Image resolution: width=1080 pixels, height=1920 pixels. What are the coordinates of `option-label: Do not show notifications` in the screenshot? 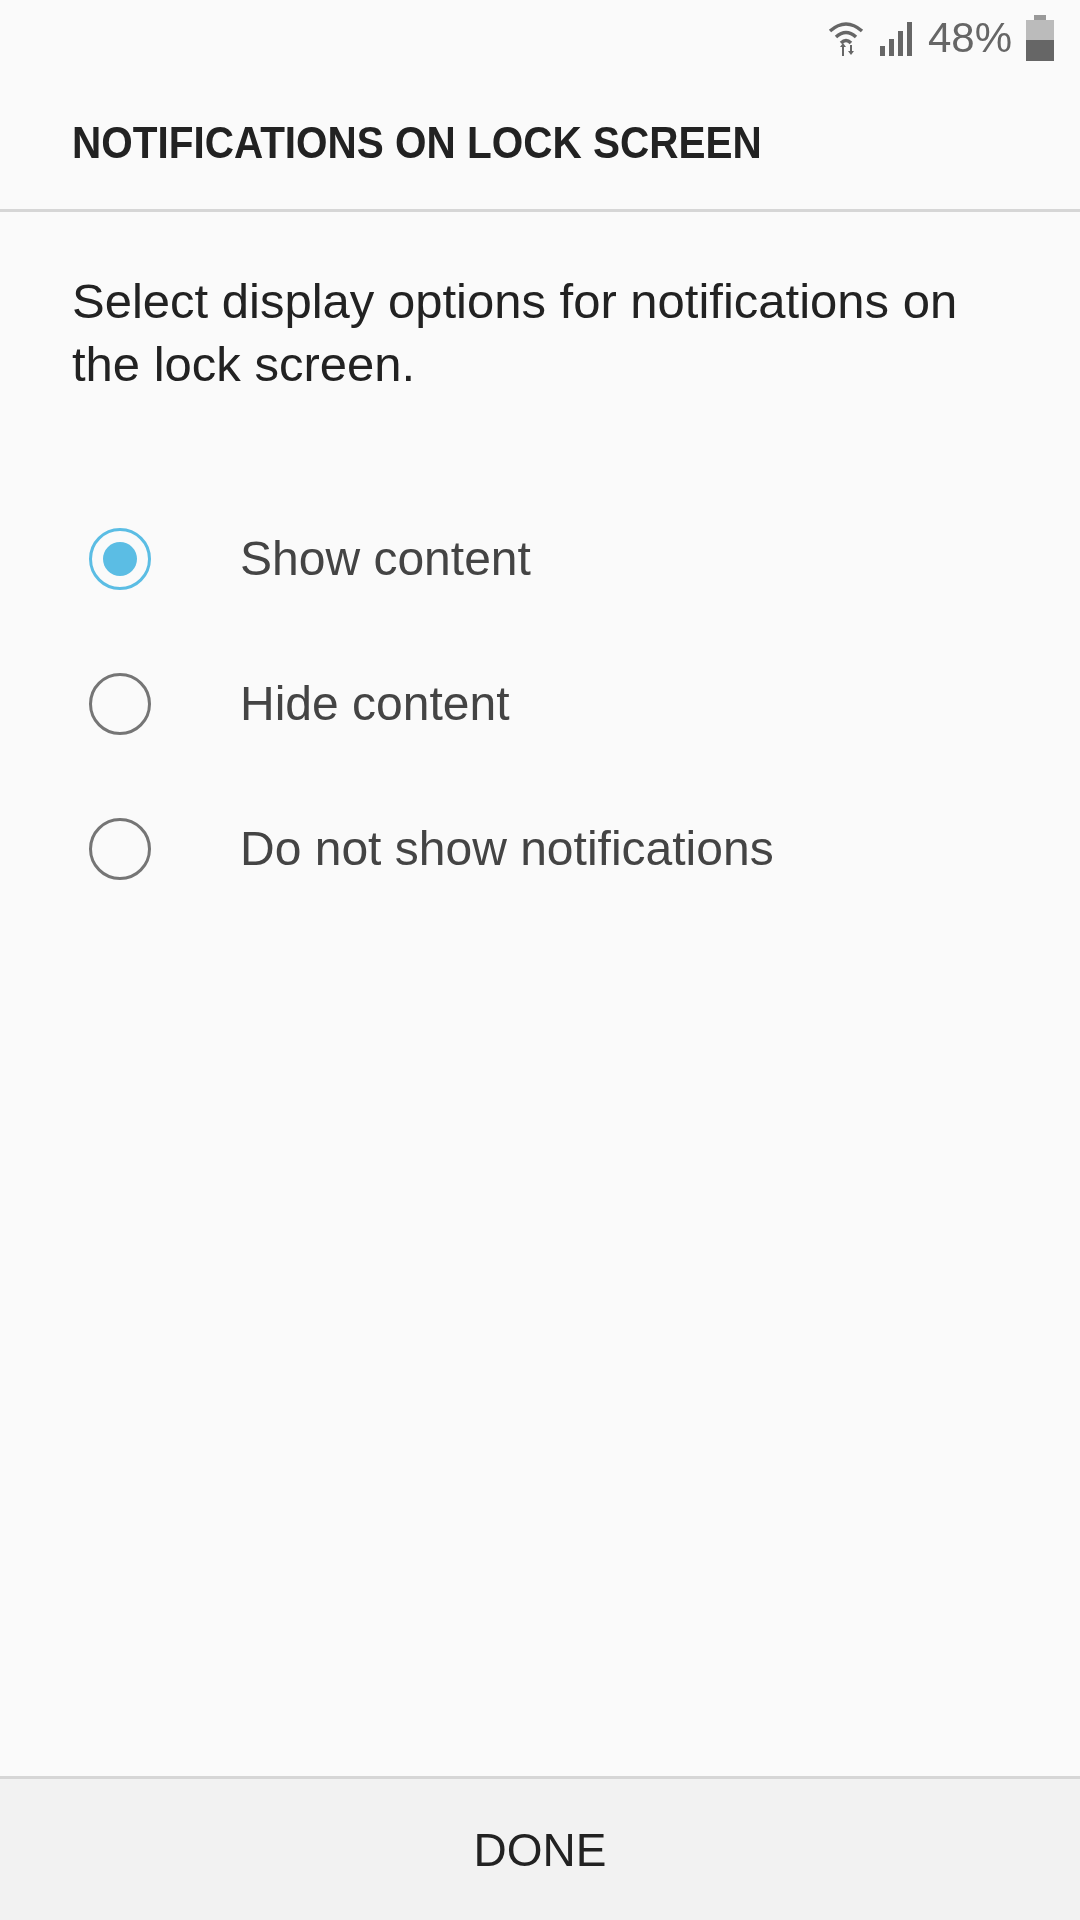 It's located at (507, 848).